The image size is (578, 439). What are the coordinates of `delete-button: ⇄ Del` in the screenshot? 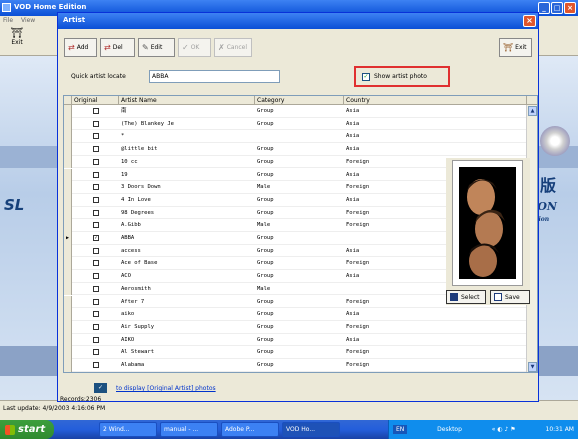 It's located at (117, 47).